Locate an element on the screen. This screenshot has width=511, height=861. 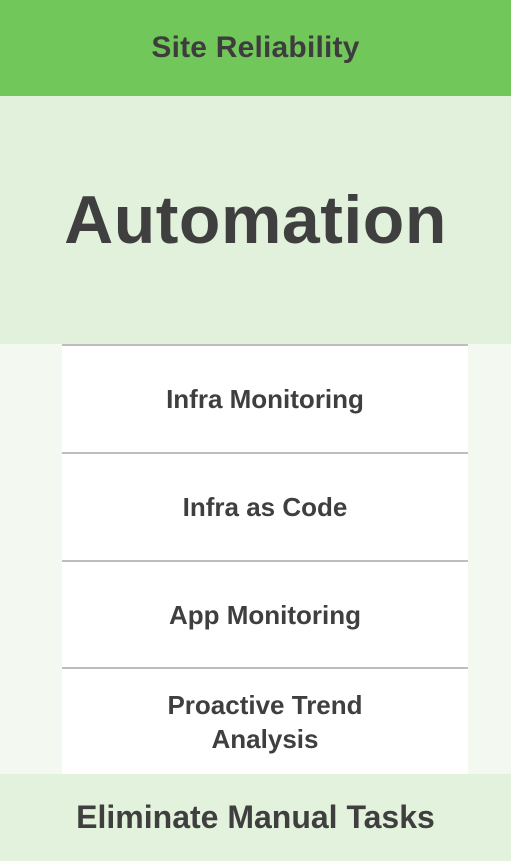
card-header: Site Reliability is located at coordinates (255, 48).